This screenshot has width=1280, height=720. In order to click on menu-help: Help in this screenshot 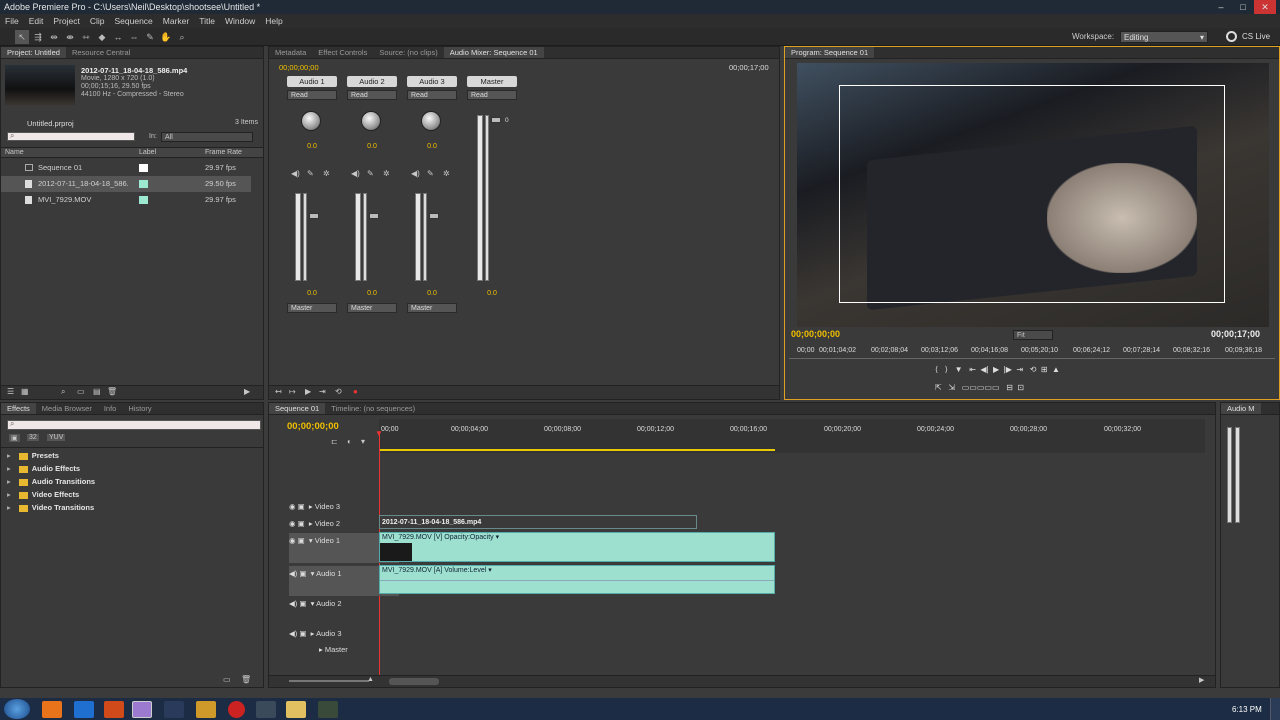, I will do `click(273, 21)`.